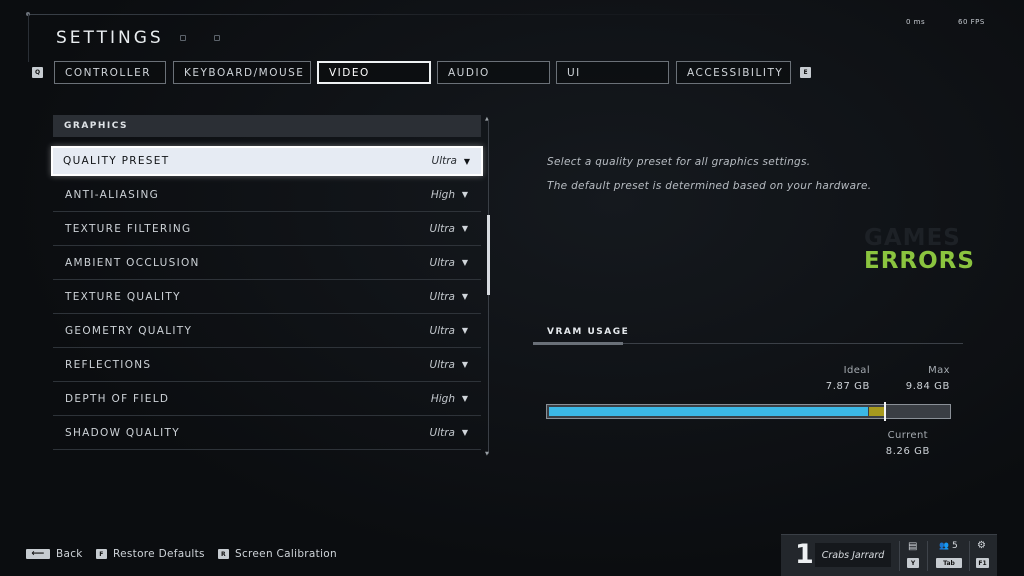 The height and width of the screenshot is (576, 1024). I want to click on setting-label: GEOMETRY QUALITY, so click(129, 330).